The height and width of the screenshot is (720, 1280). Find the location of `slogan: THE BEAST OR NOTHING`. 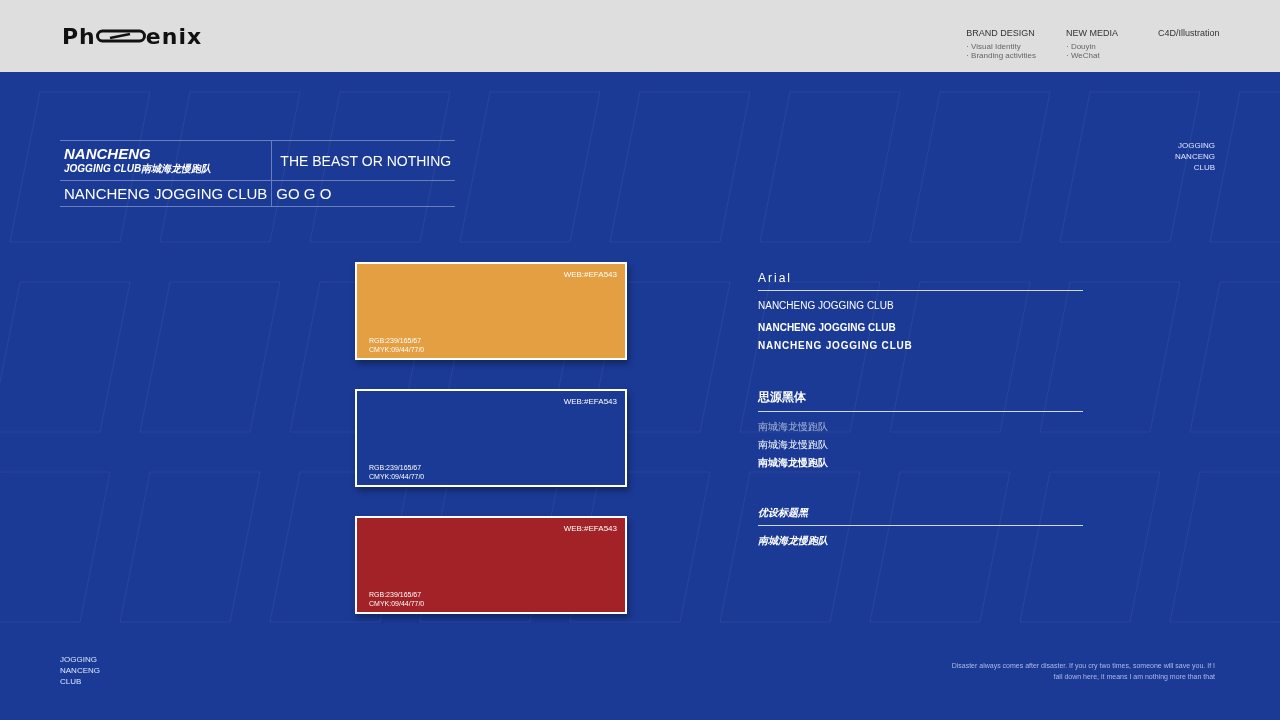

slogan: THE BEAST OR NOTHING is located at coordinates (365, 160).